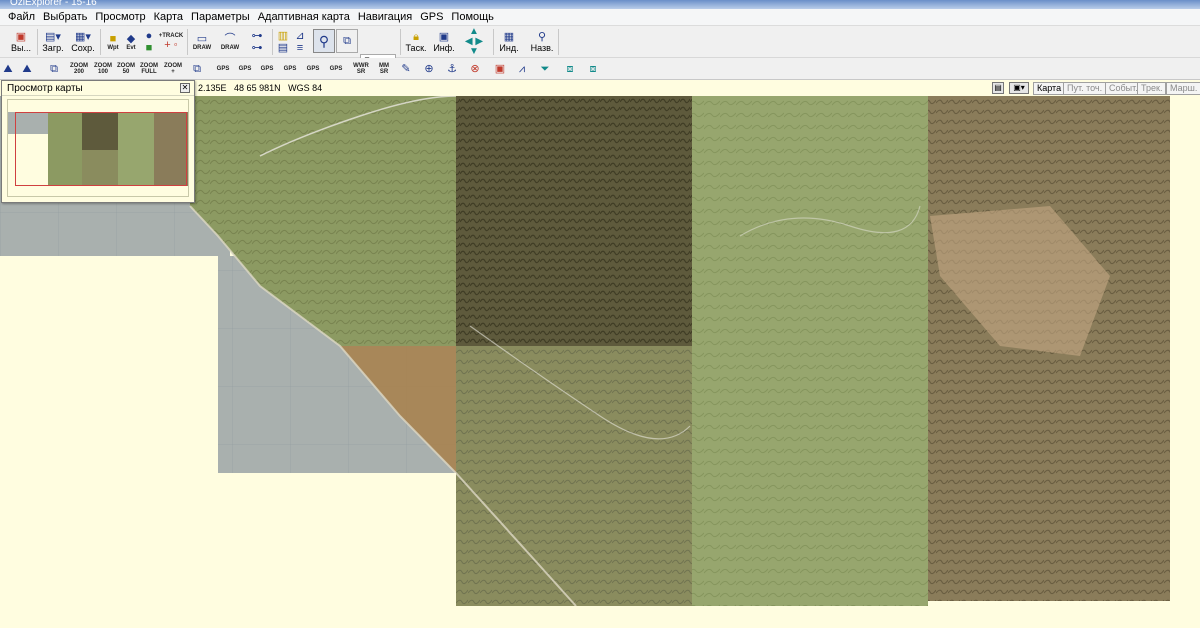 This screenshot has width=1200, height=628. What do you see at coordinates (171, 45) in the screenshot?
I see `track-icon: + ◦` at bounding box center [171, 45].